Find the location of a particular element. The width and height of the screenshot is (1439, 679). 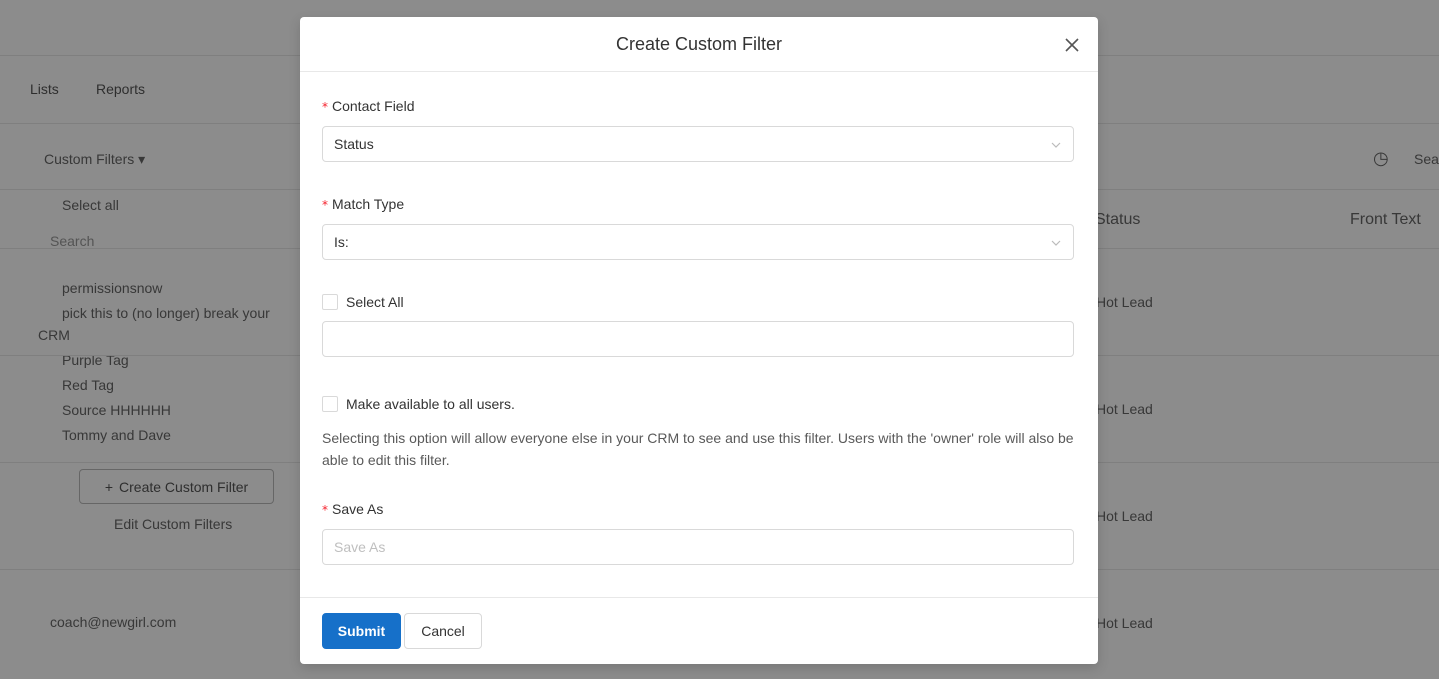

cancel-button: Cancel is located at coordinates (443, 631).